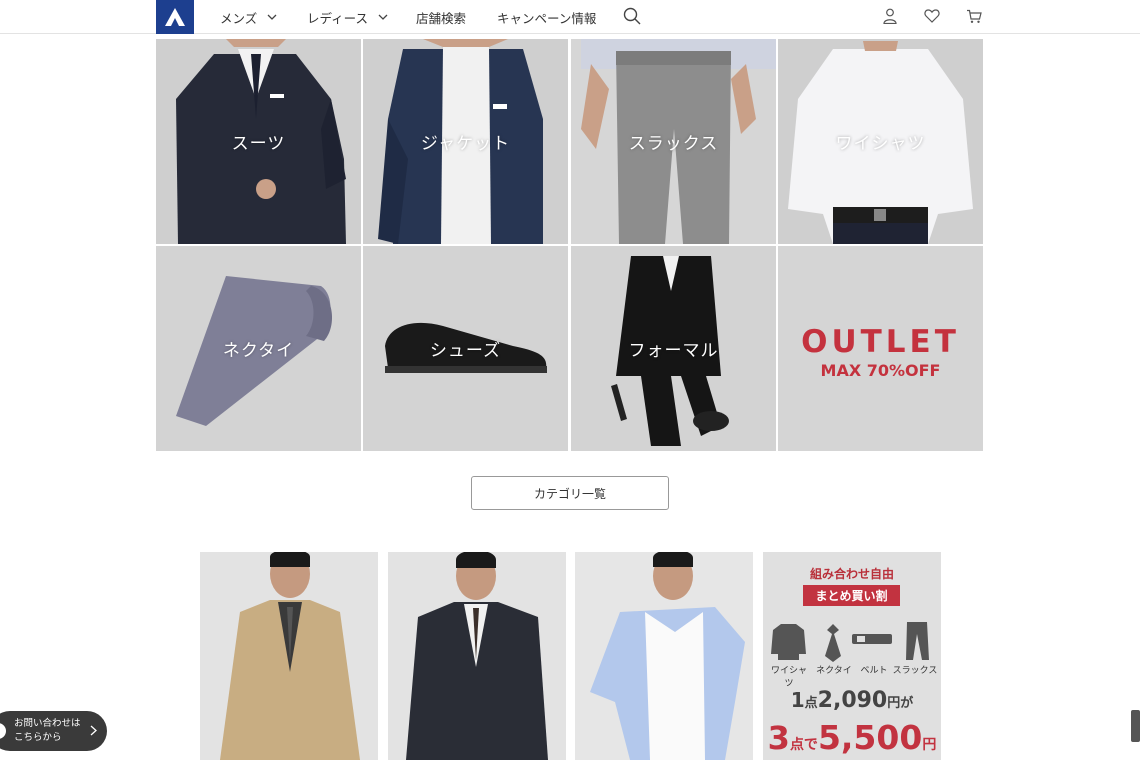  What do you see at coordinates (338, 18) in the screenshot?
I see `nav-ladies-label: レディース` at bounding box center [338, 18].